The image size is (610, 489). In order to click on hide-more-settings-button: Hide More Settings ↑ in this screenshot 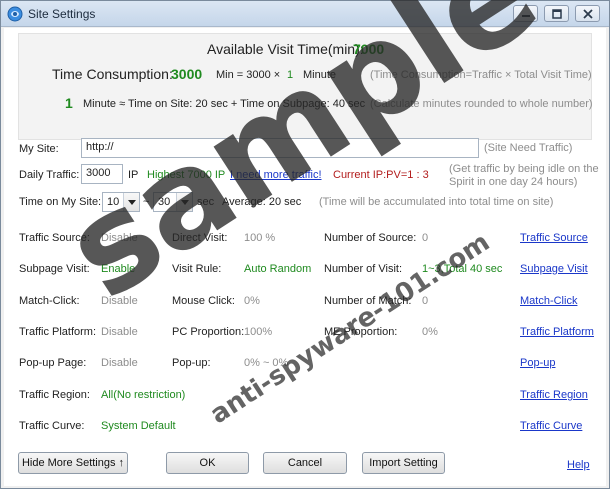, I will do `click(73, 463)`.